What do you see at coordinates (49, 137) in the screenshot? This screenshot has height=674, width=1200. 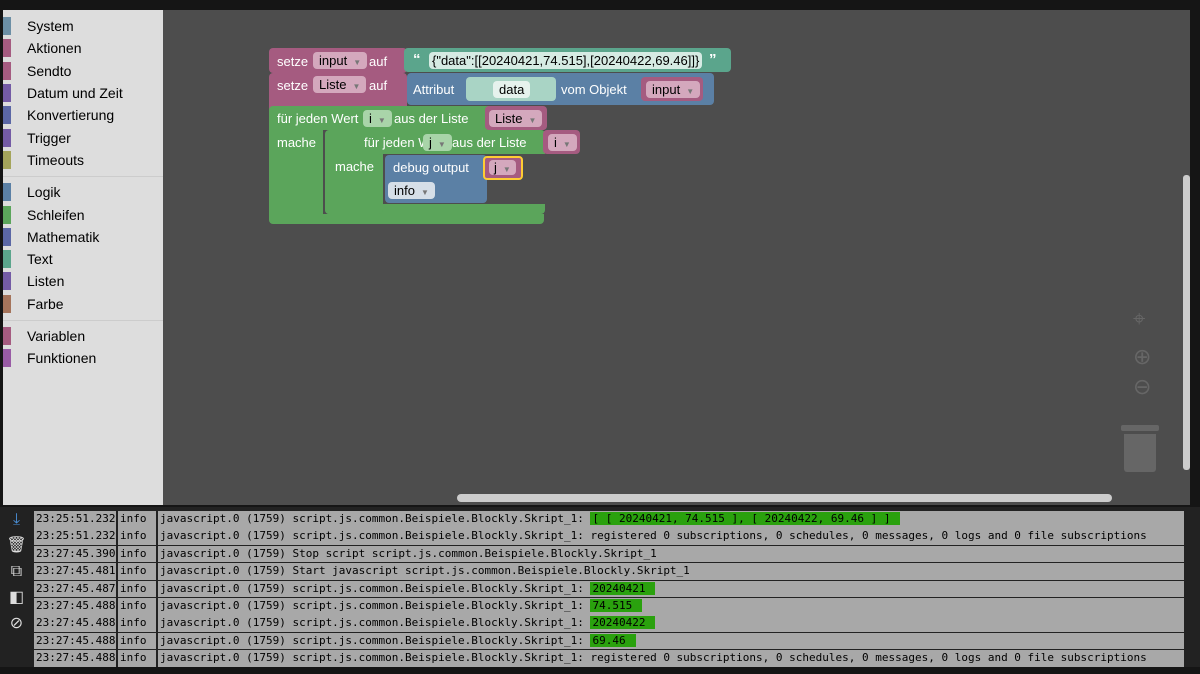 I see `category-label: Trigger` at bounding box center [49, 137].